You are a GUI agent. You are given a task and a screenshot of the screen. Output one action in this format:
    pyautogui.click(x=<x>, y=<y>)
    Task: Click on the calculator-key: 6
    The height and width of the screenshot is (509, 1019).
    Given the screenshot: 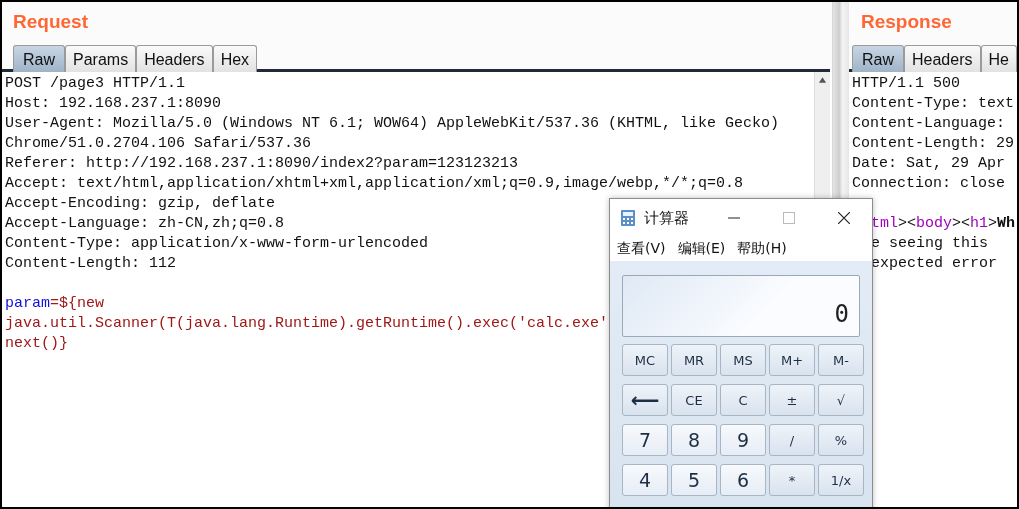 What is the action you would take?
    pyautogui.click(x=743, y=480)
    